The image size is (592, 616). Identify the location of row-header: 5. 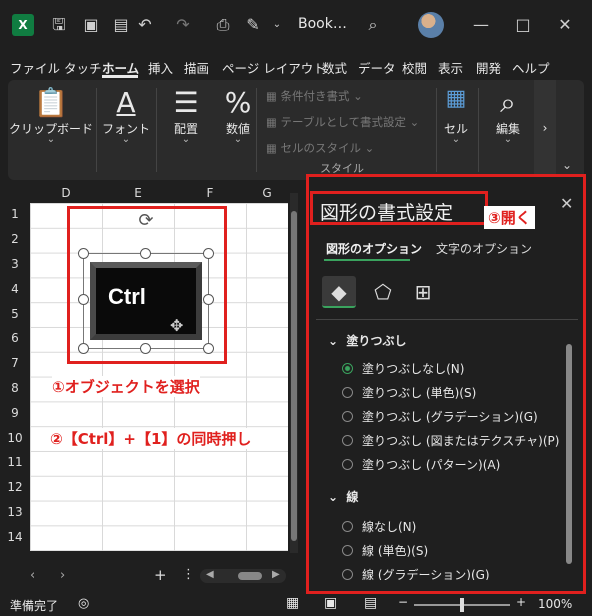
(15, 314).